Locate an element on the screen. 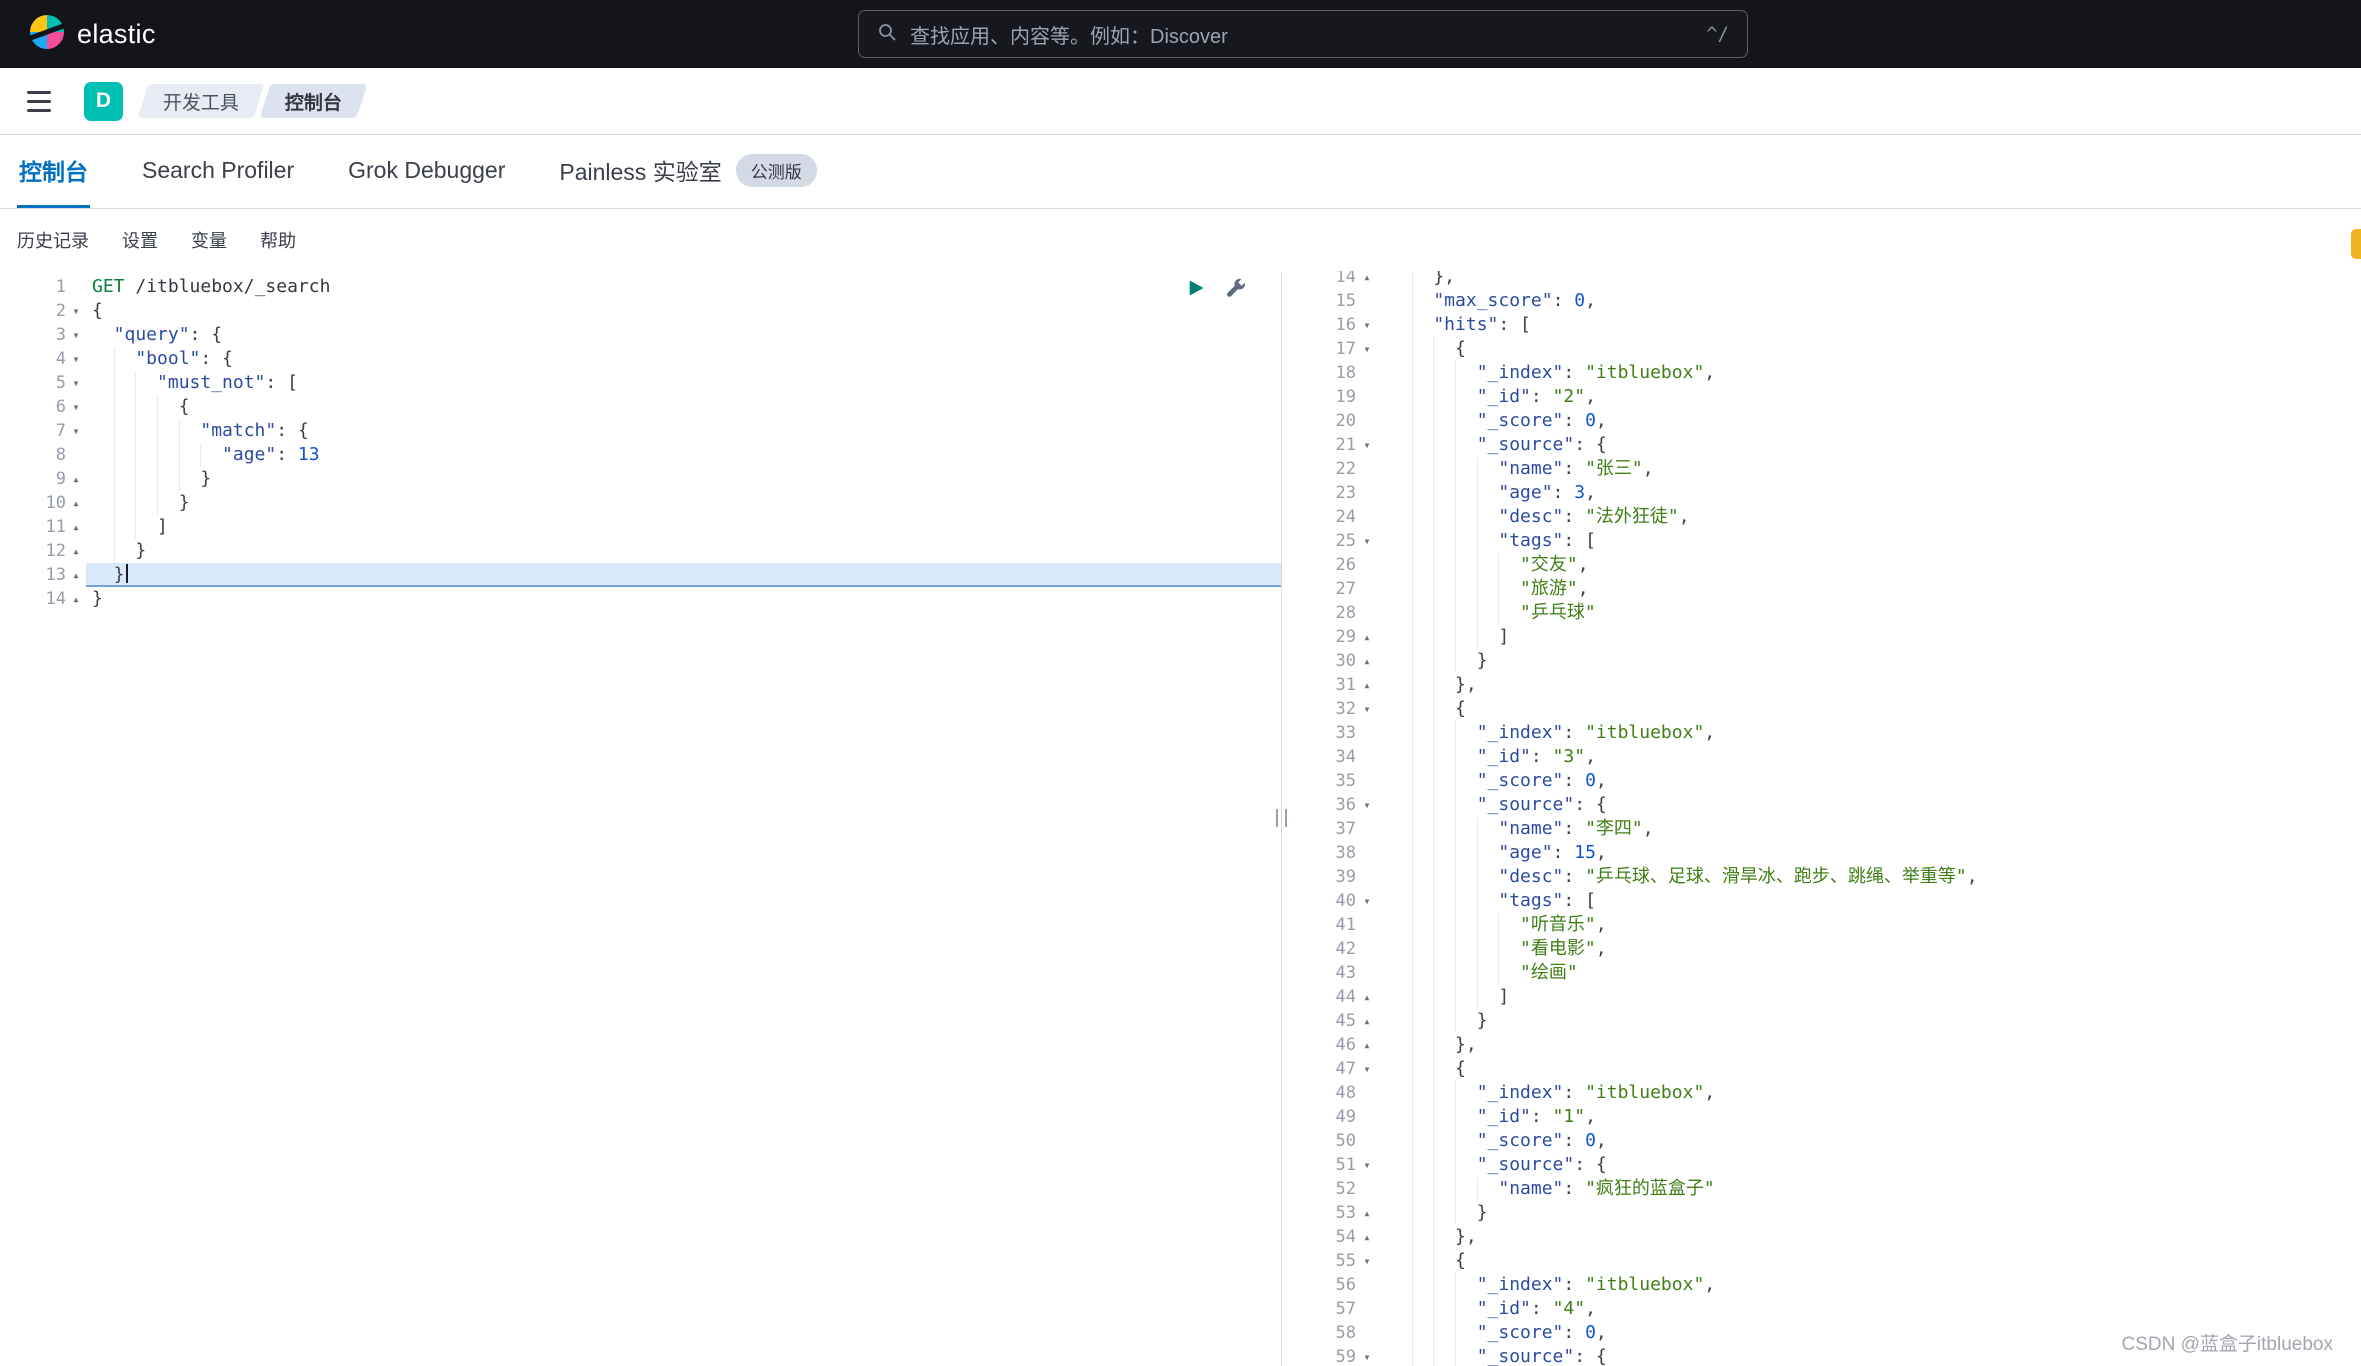 The height and width of the screenshot is (1366, 2361). response-line: 20 "_score": 0, is located at coordinates (1821, 421).